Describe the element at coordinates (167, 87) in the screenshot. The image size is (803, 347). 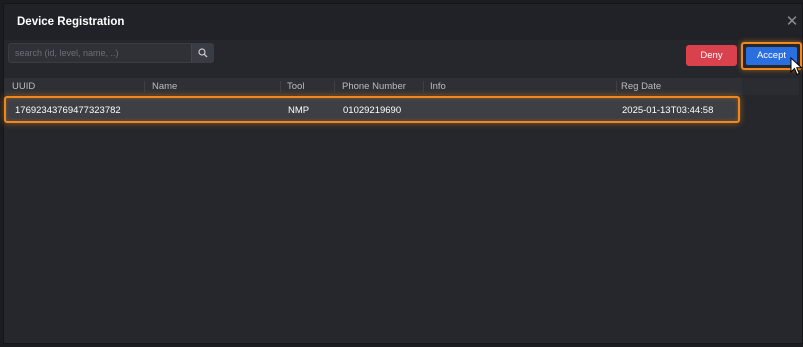
I see `column-header-name: Name` at that location.